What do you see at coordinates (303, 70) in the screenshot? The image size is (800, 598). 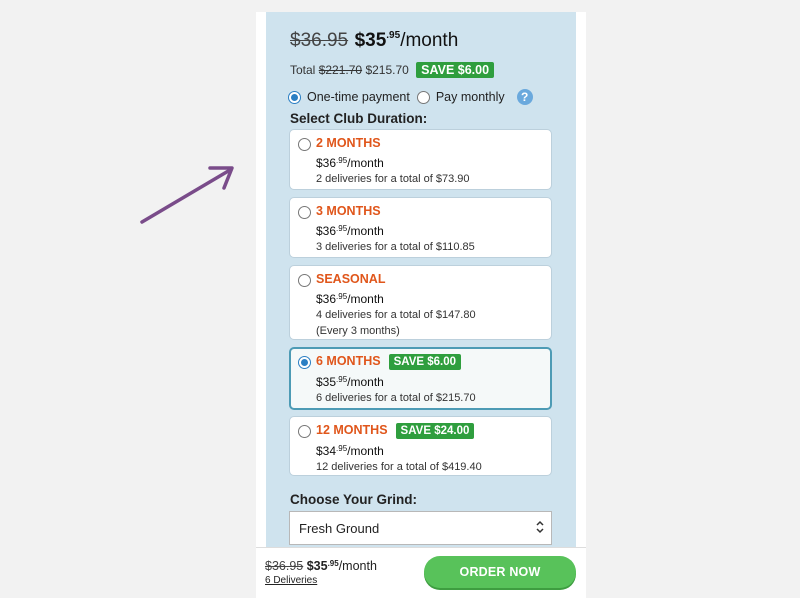 I see `total-label: Total` at bounding box center [303, 70].